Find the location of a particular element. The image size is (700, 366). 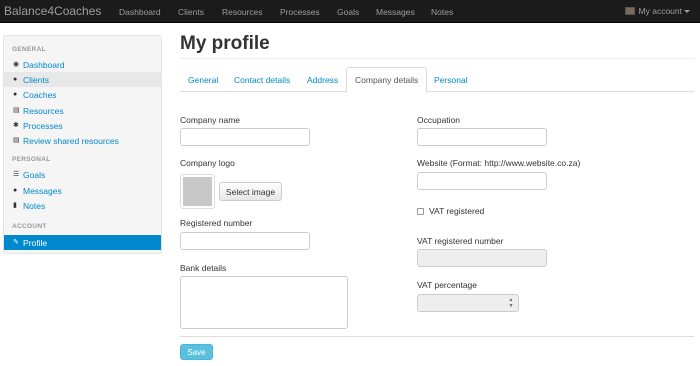

vat-registered-checkbox is located at coordinates (420, 211).